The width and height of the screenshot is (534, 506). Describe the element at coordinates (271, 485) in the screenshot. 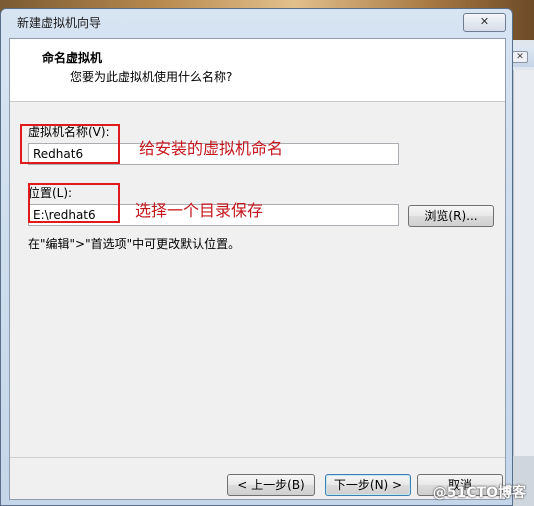

I see `back-button: < 上一步(B)` at that location.